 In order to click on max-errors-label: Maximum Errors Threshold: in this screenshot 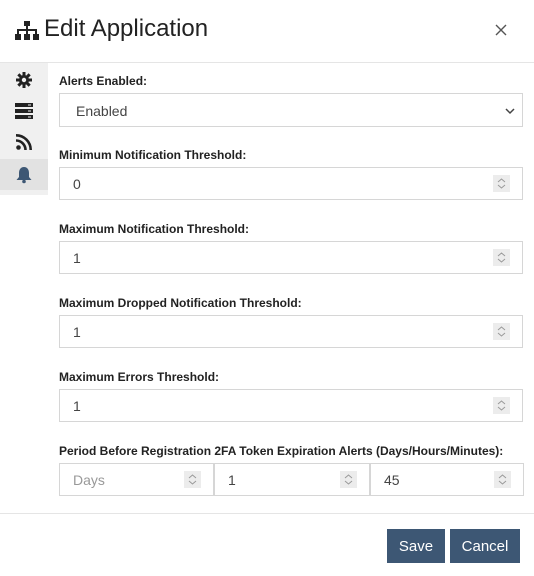, I will do `click(139, 377)`.